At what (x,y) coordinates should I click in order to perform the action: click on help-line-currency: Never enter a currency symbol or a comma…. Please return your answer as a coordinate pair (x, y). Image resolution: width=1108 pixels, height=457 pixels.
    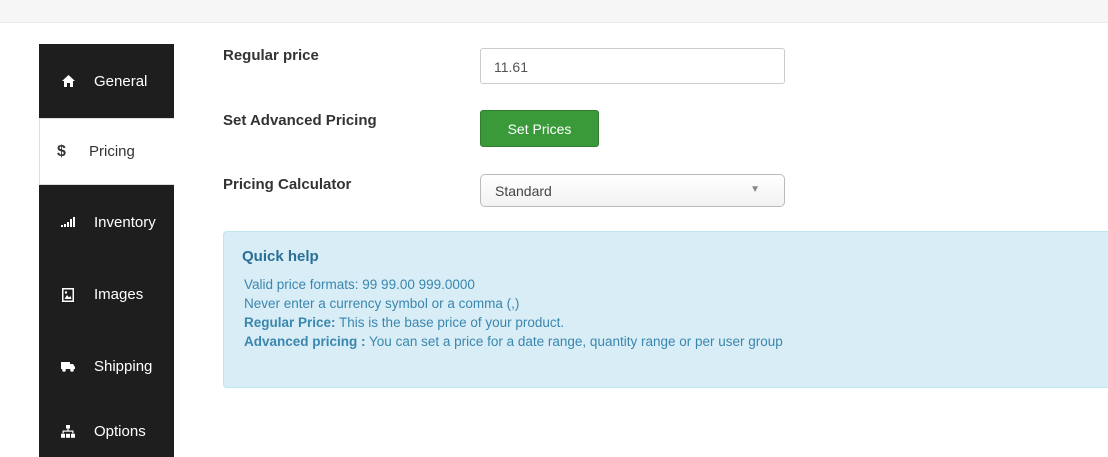
    Looking at the image, I should click on (382, 303).